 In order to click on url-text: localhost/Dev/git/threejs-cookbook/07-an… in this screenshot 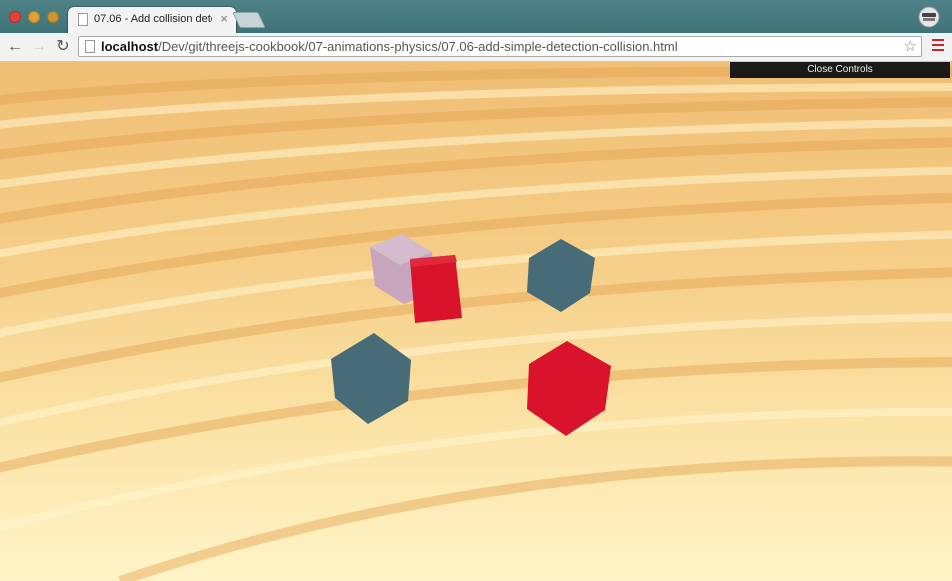, I will do `click(389, 46)`.